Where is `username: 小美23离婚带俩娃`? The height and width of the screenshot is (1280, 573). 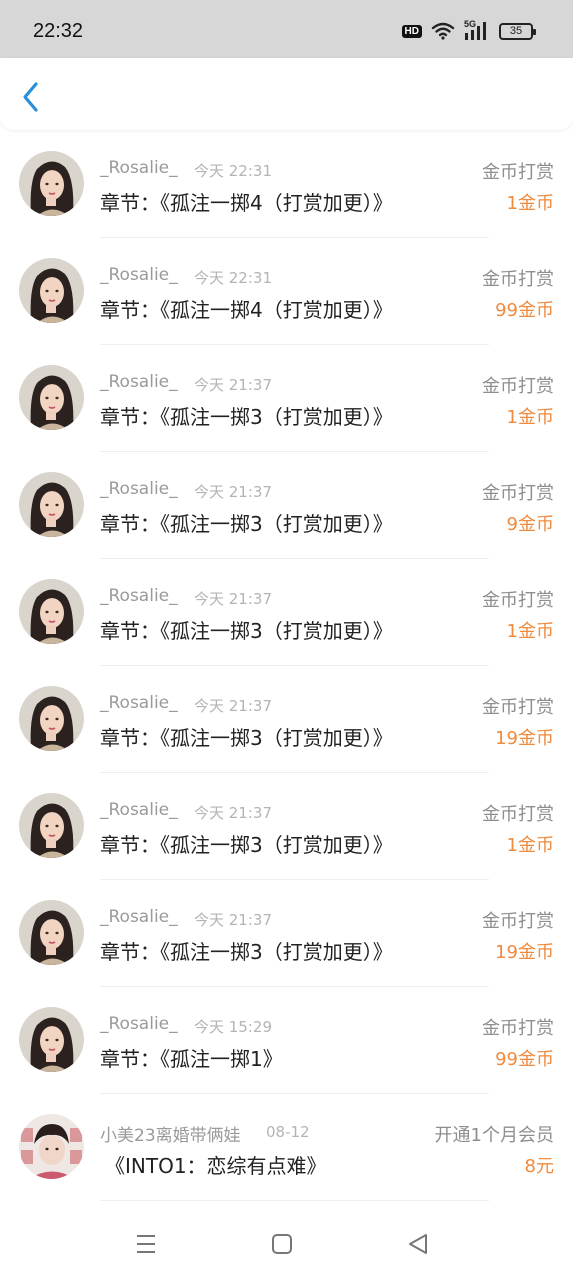
username: 小美23离婚带俩娃 is located at coordinates (170, 1136).